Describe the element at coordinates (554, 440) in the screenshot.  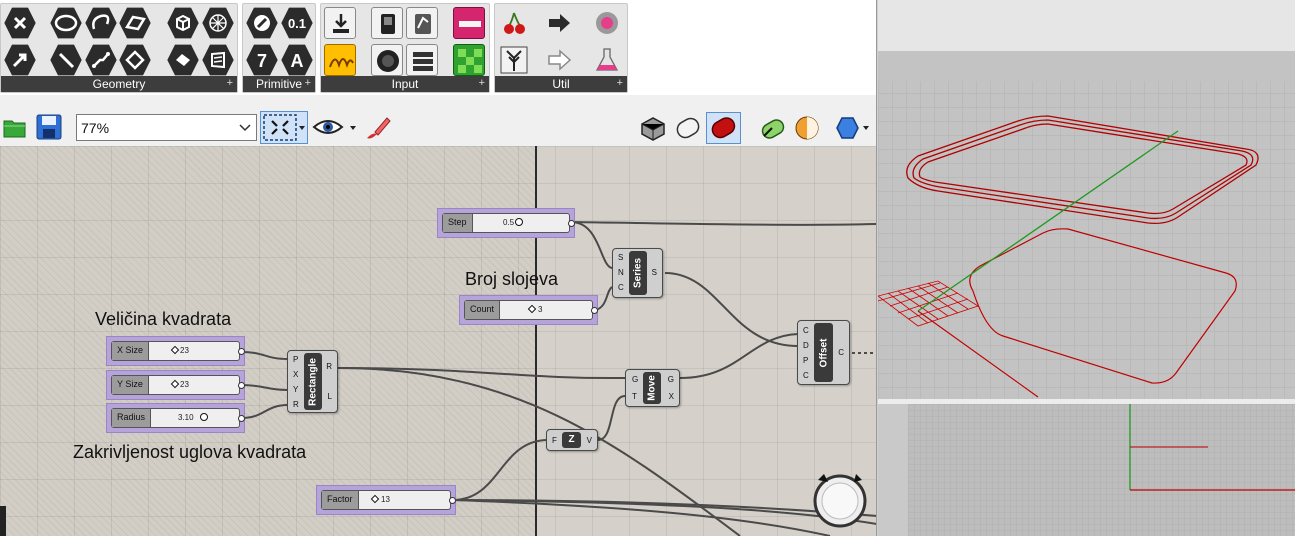
I see `unitz-input-f: F` at that location.